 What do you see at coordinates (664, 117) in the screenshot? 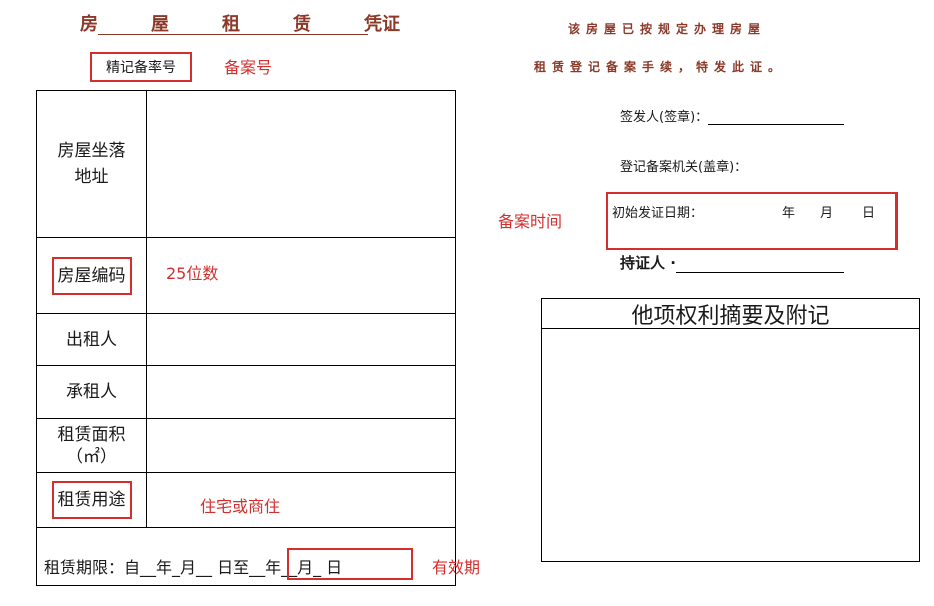
I see `issuer-label: 签发人(签章)：` at bounding box center [664, 117].